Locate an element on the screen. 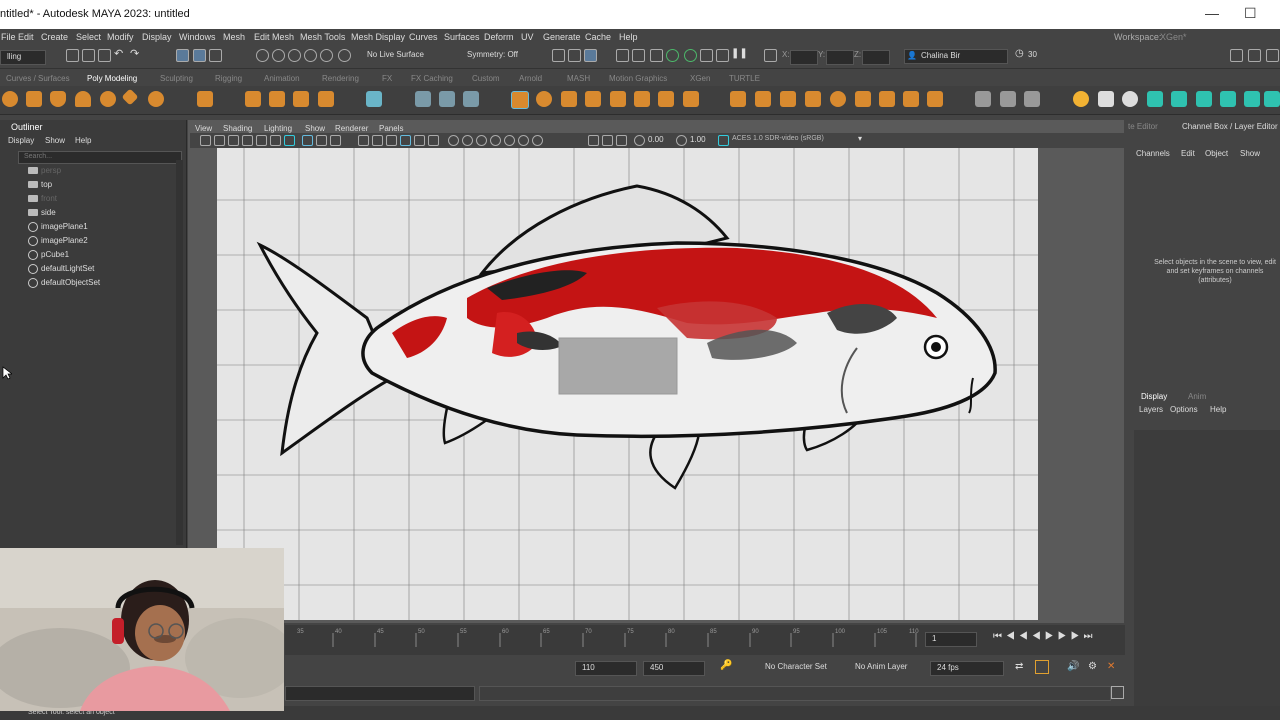 The width and height of the screenshot is (1280, 720). colorspace-chevron-icon: ▾ is located at coordinates (860, 138).